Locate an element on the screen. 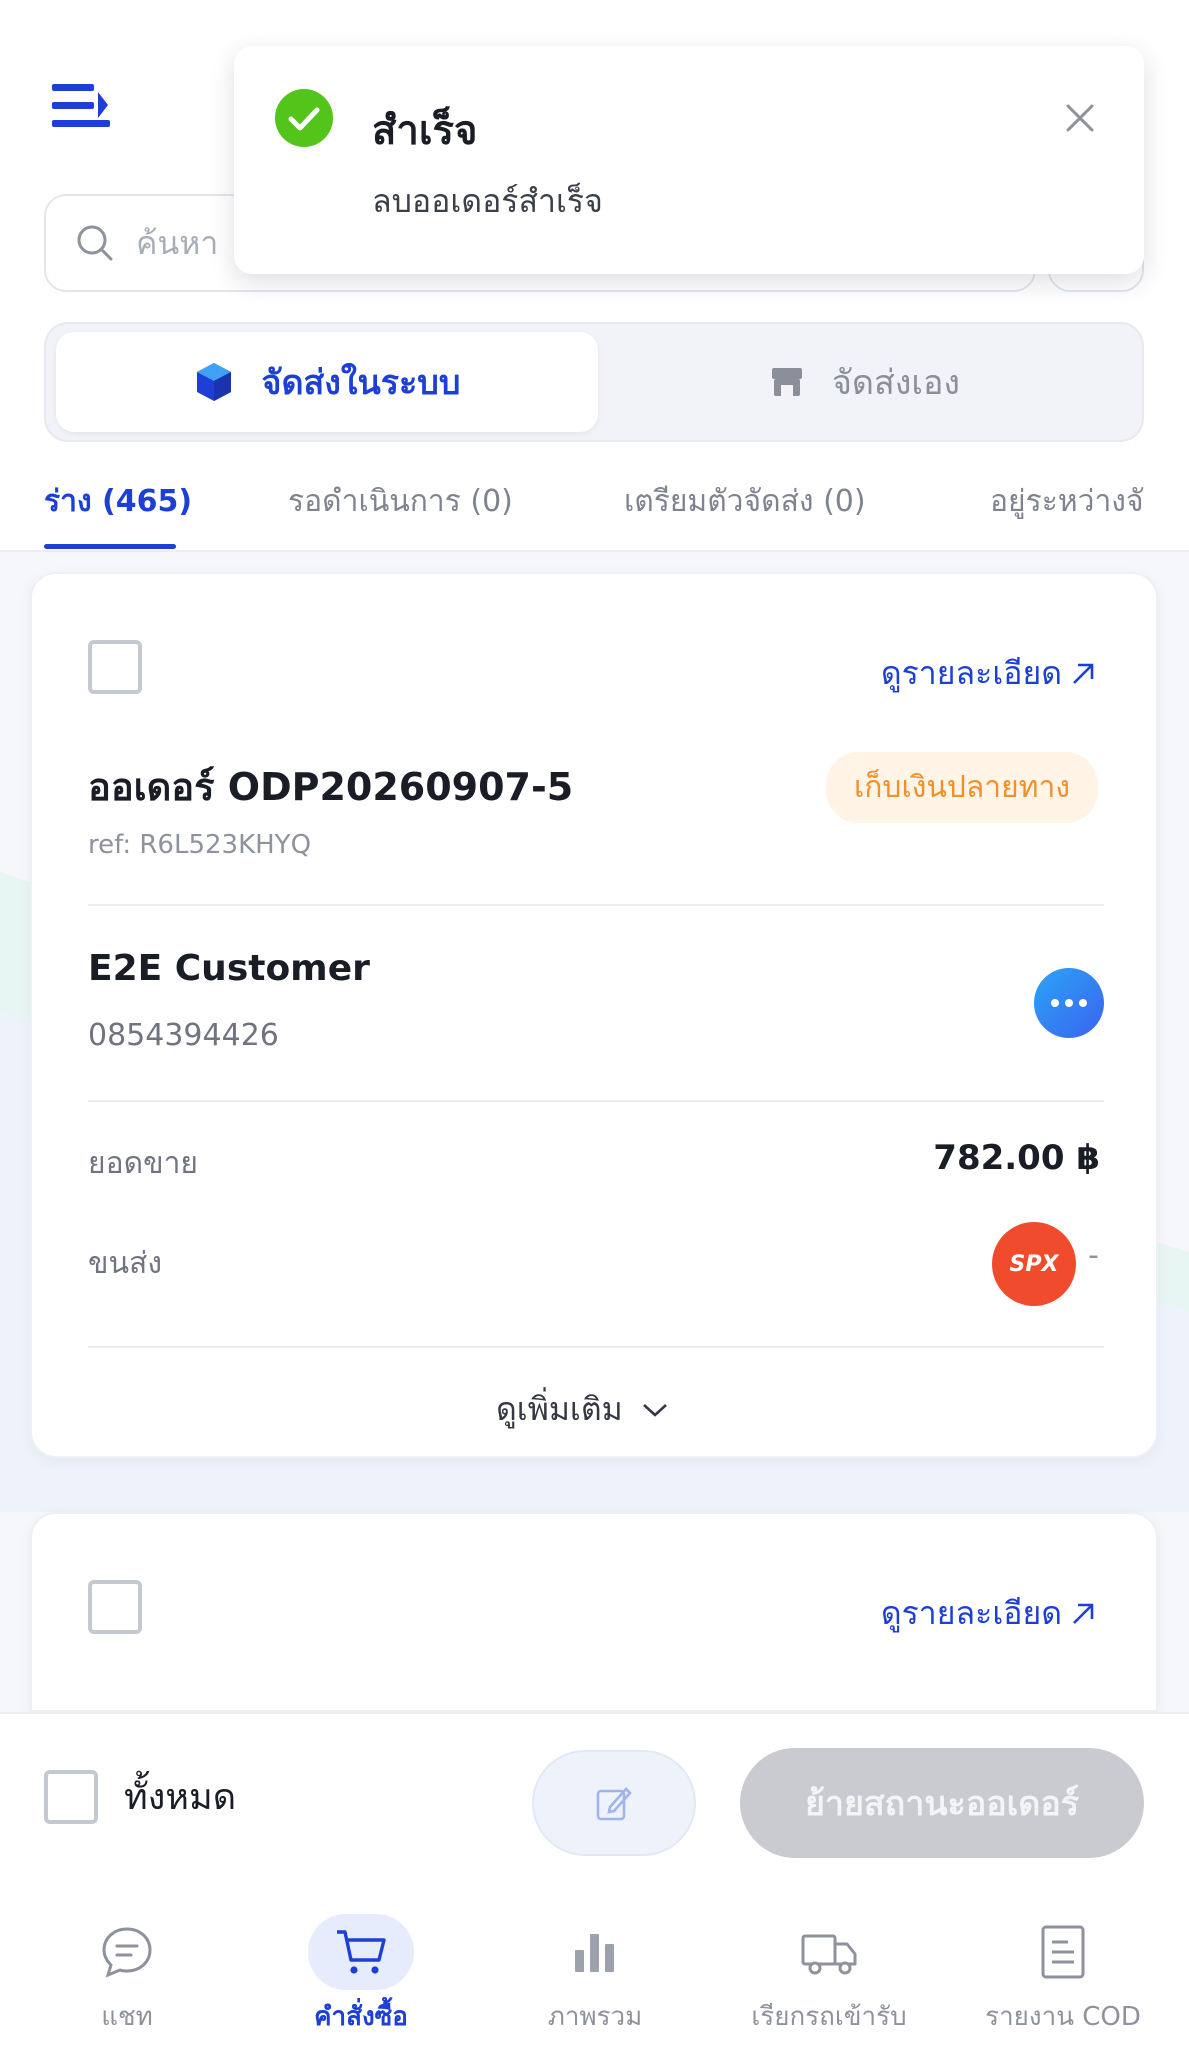 This screenshot has height=2046, width=1189. nav-label: รายงาน COD is located at coordinates (1063, 2017).